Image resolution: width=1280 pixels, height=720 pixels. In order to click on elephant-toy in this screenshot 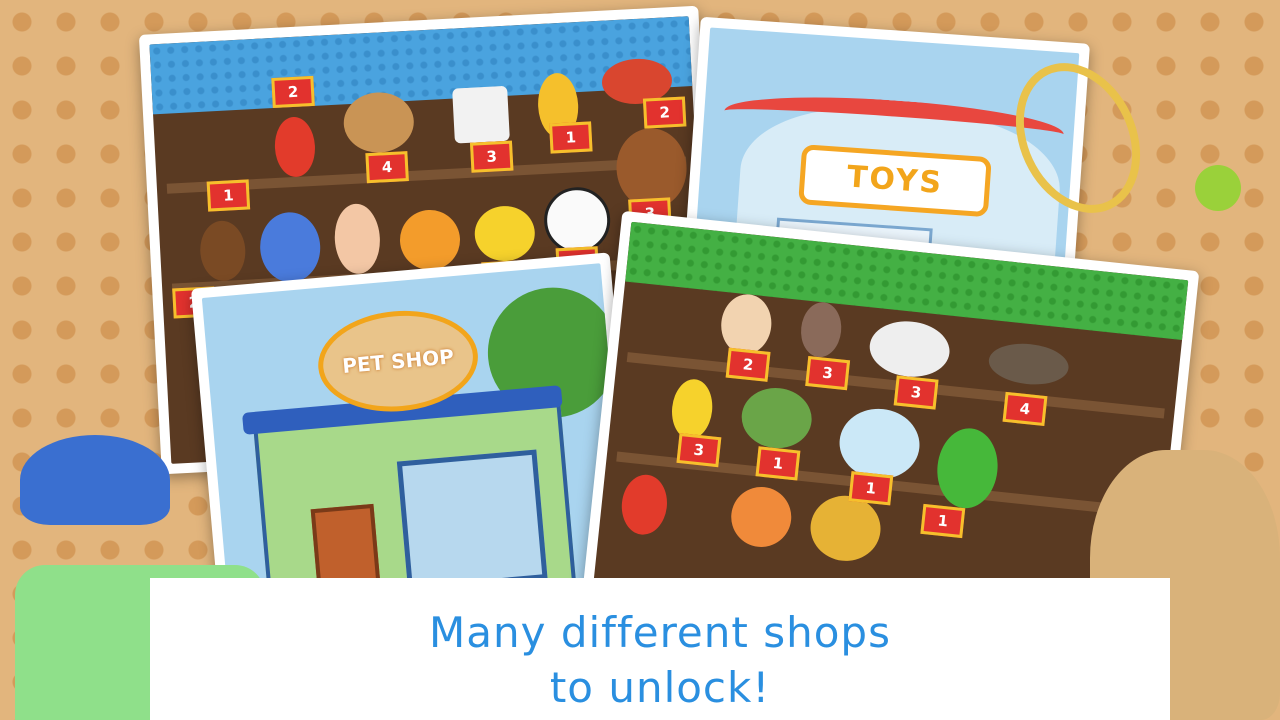, I will do `click(290, 247)`.